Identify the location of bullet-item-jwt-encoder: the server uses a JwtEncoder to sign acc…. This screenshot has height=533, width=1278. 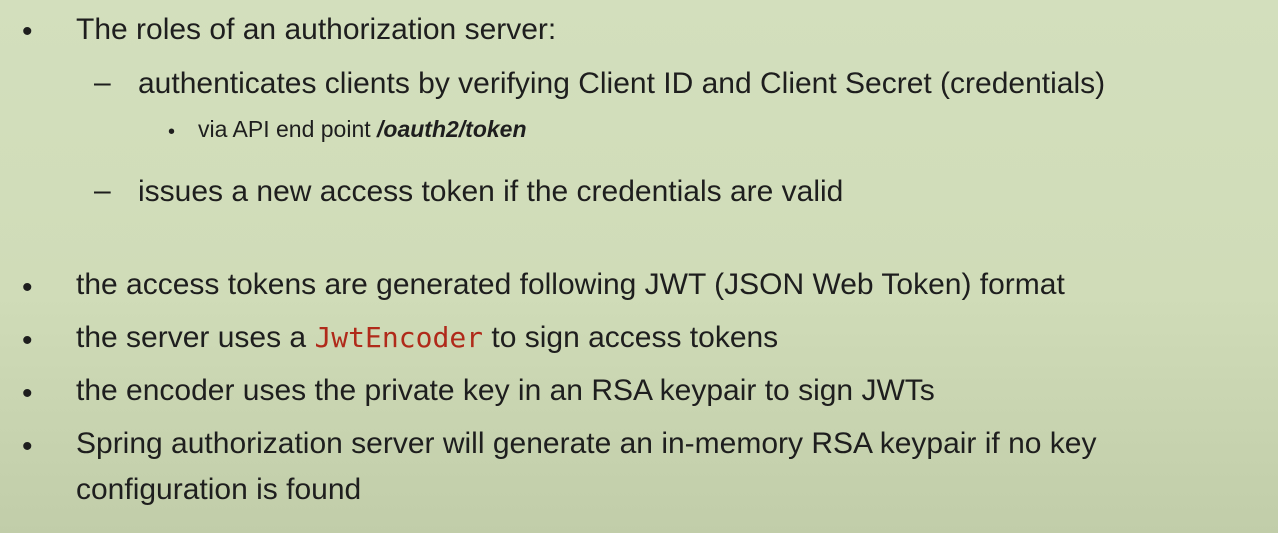
(427, 338).